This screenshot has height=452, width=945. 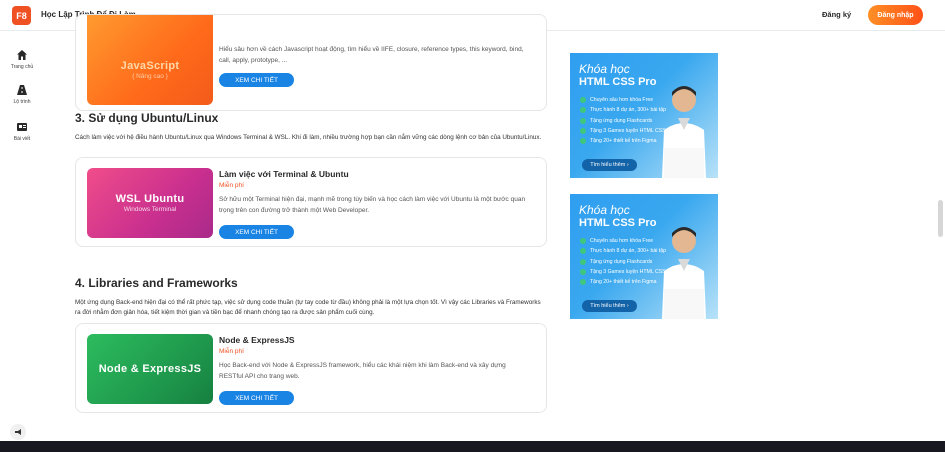 I want to click on sidebar-item-home: Trang chủ, so click(x=22, y=59).